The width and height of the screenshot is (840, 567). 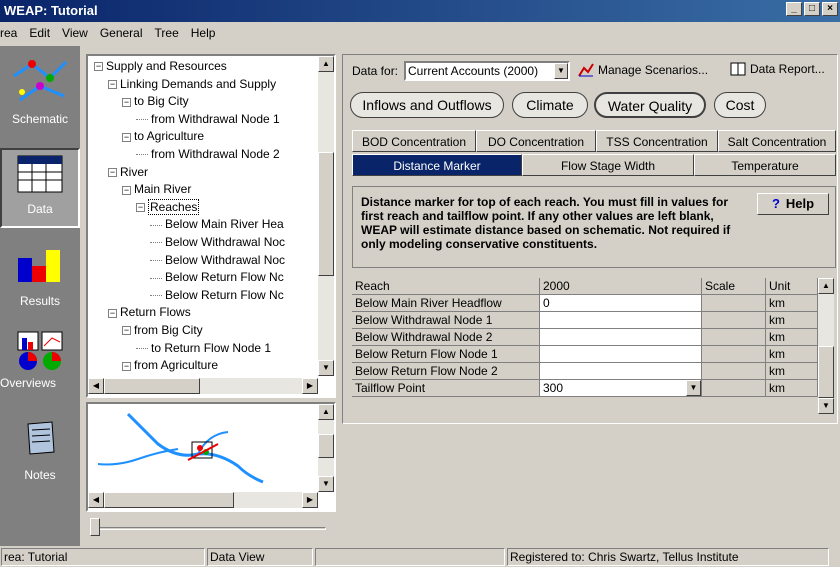 What do you see at coordinates (650, 105) in the screenshot?
I see `category-water-quality: Water Quality` at bounding box center [650, 105].